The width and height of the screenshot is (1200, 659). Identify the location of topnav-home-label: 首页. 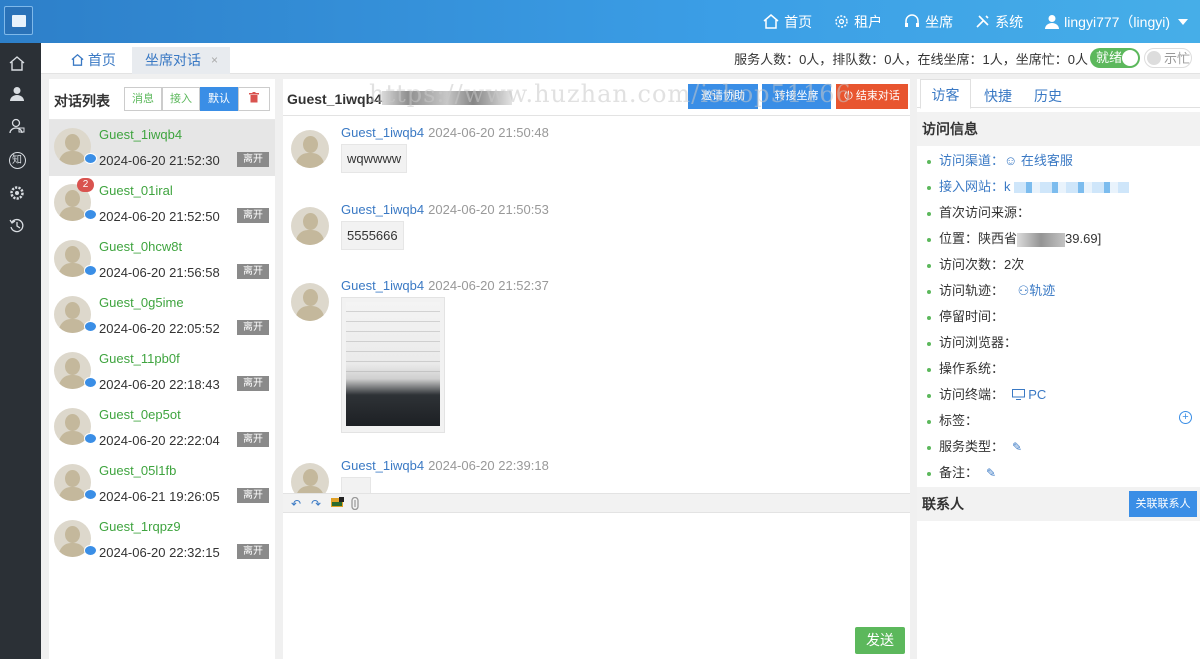
(798, 21).